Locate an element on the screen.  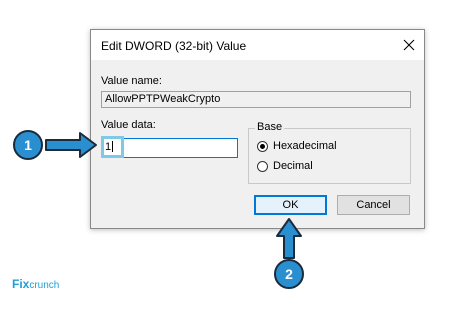
logo-suffix: crunch is located at coordinates (44, 285).